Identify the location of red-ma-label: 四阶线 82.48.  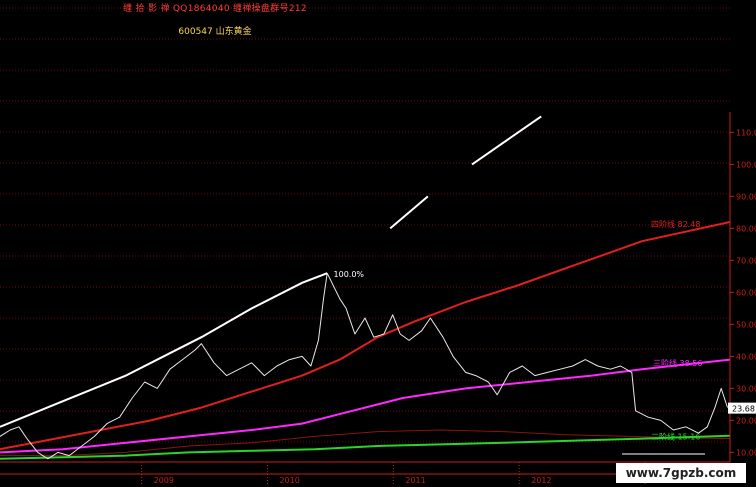
(675, 224).